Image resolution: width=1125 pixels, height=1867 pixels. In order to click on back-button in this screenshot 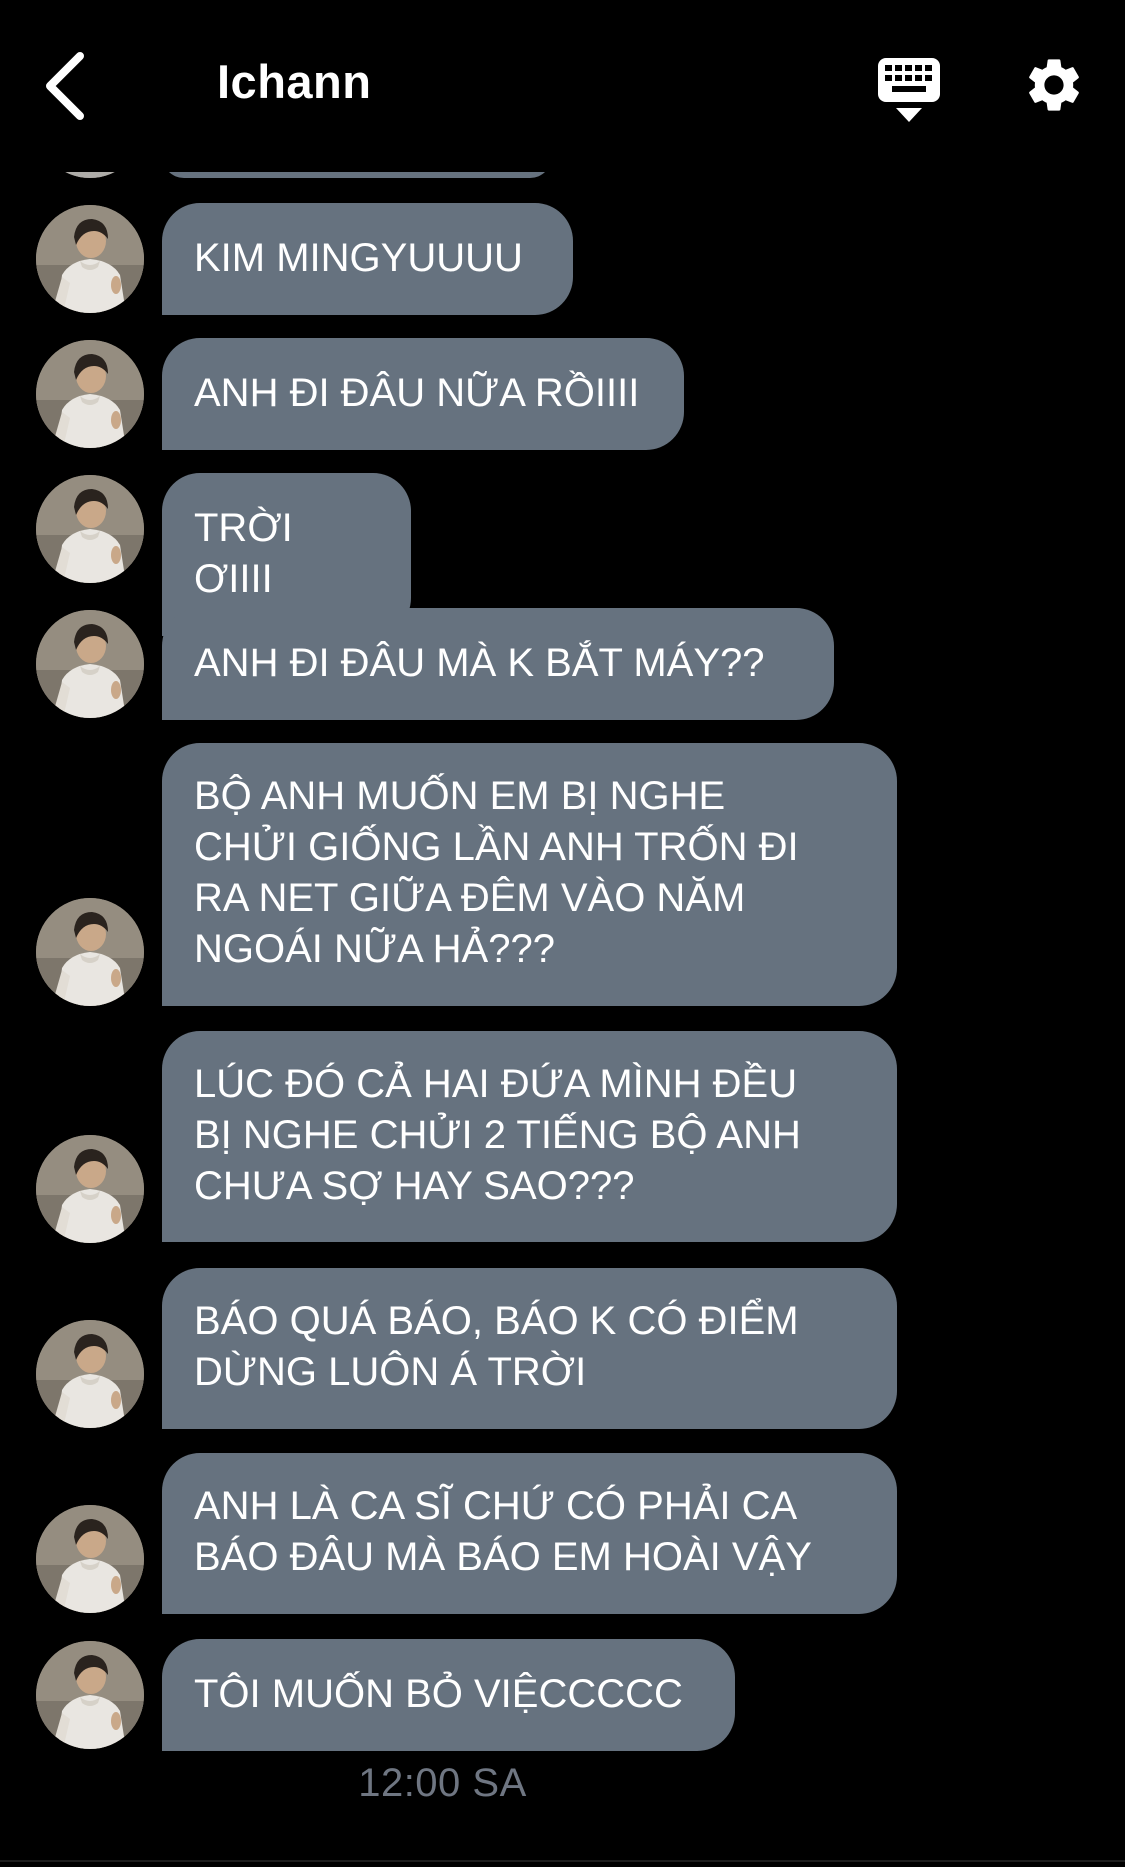, I will do `click(68, 86)`.